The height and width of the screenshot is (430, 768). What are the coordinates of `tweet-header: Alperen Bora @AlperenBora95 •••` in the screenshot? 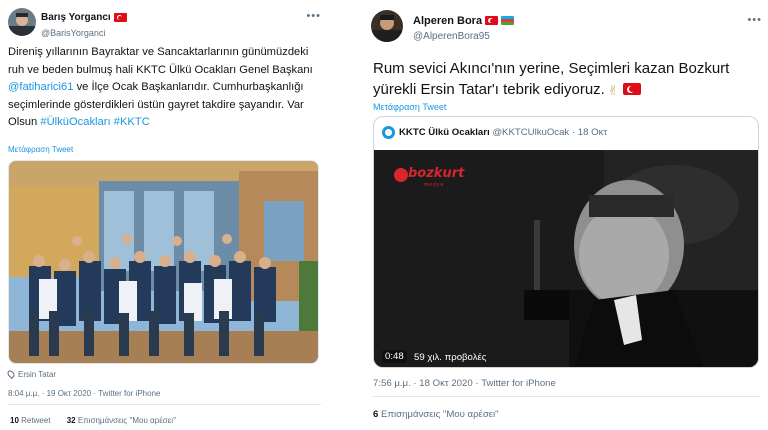 It's located at (565, 21).